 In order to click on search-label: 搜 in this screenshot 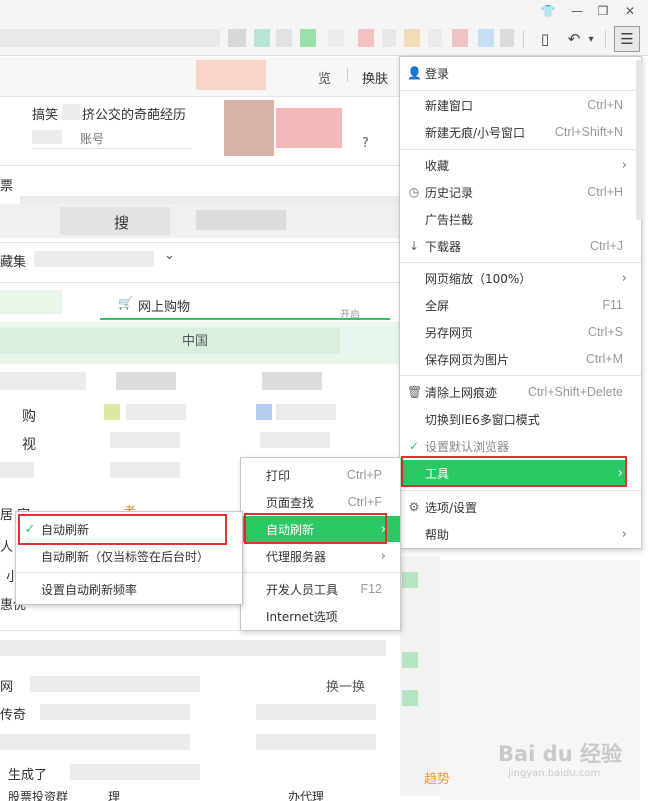, I will do `click(121, 222)`.